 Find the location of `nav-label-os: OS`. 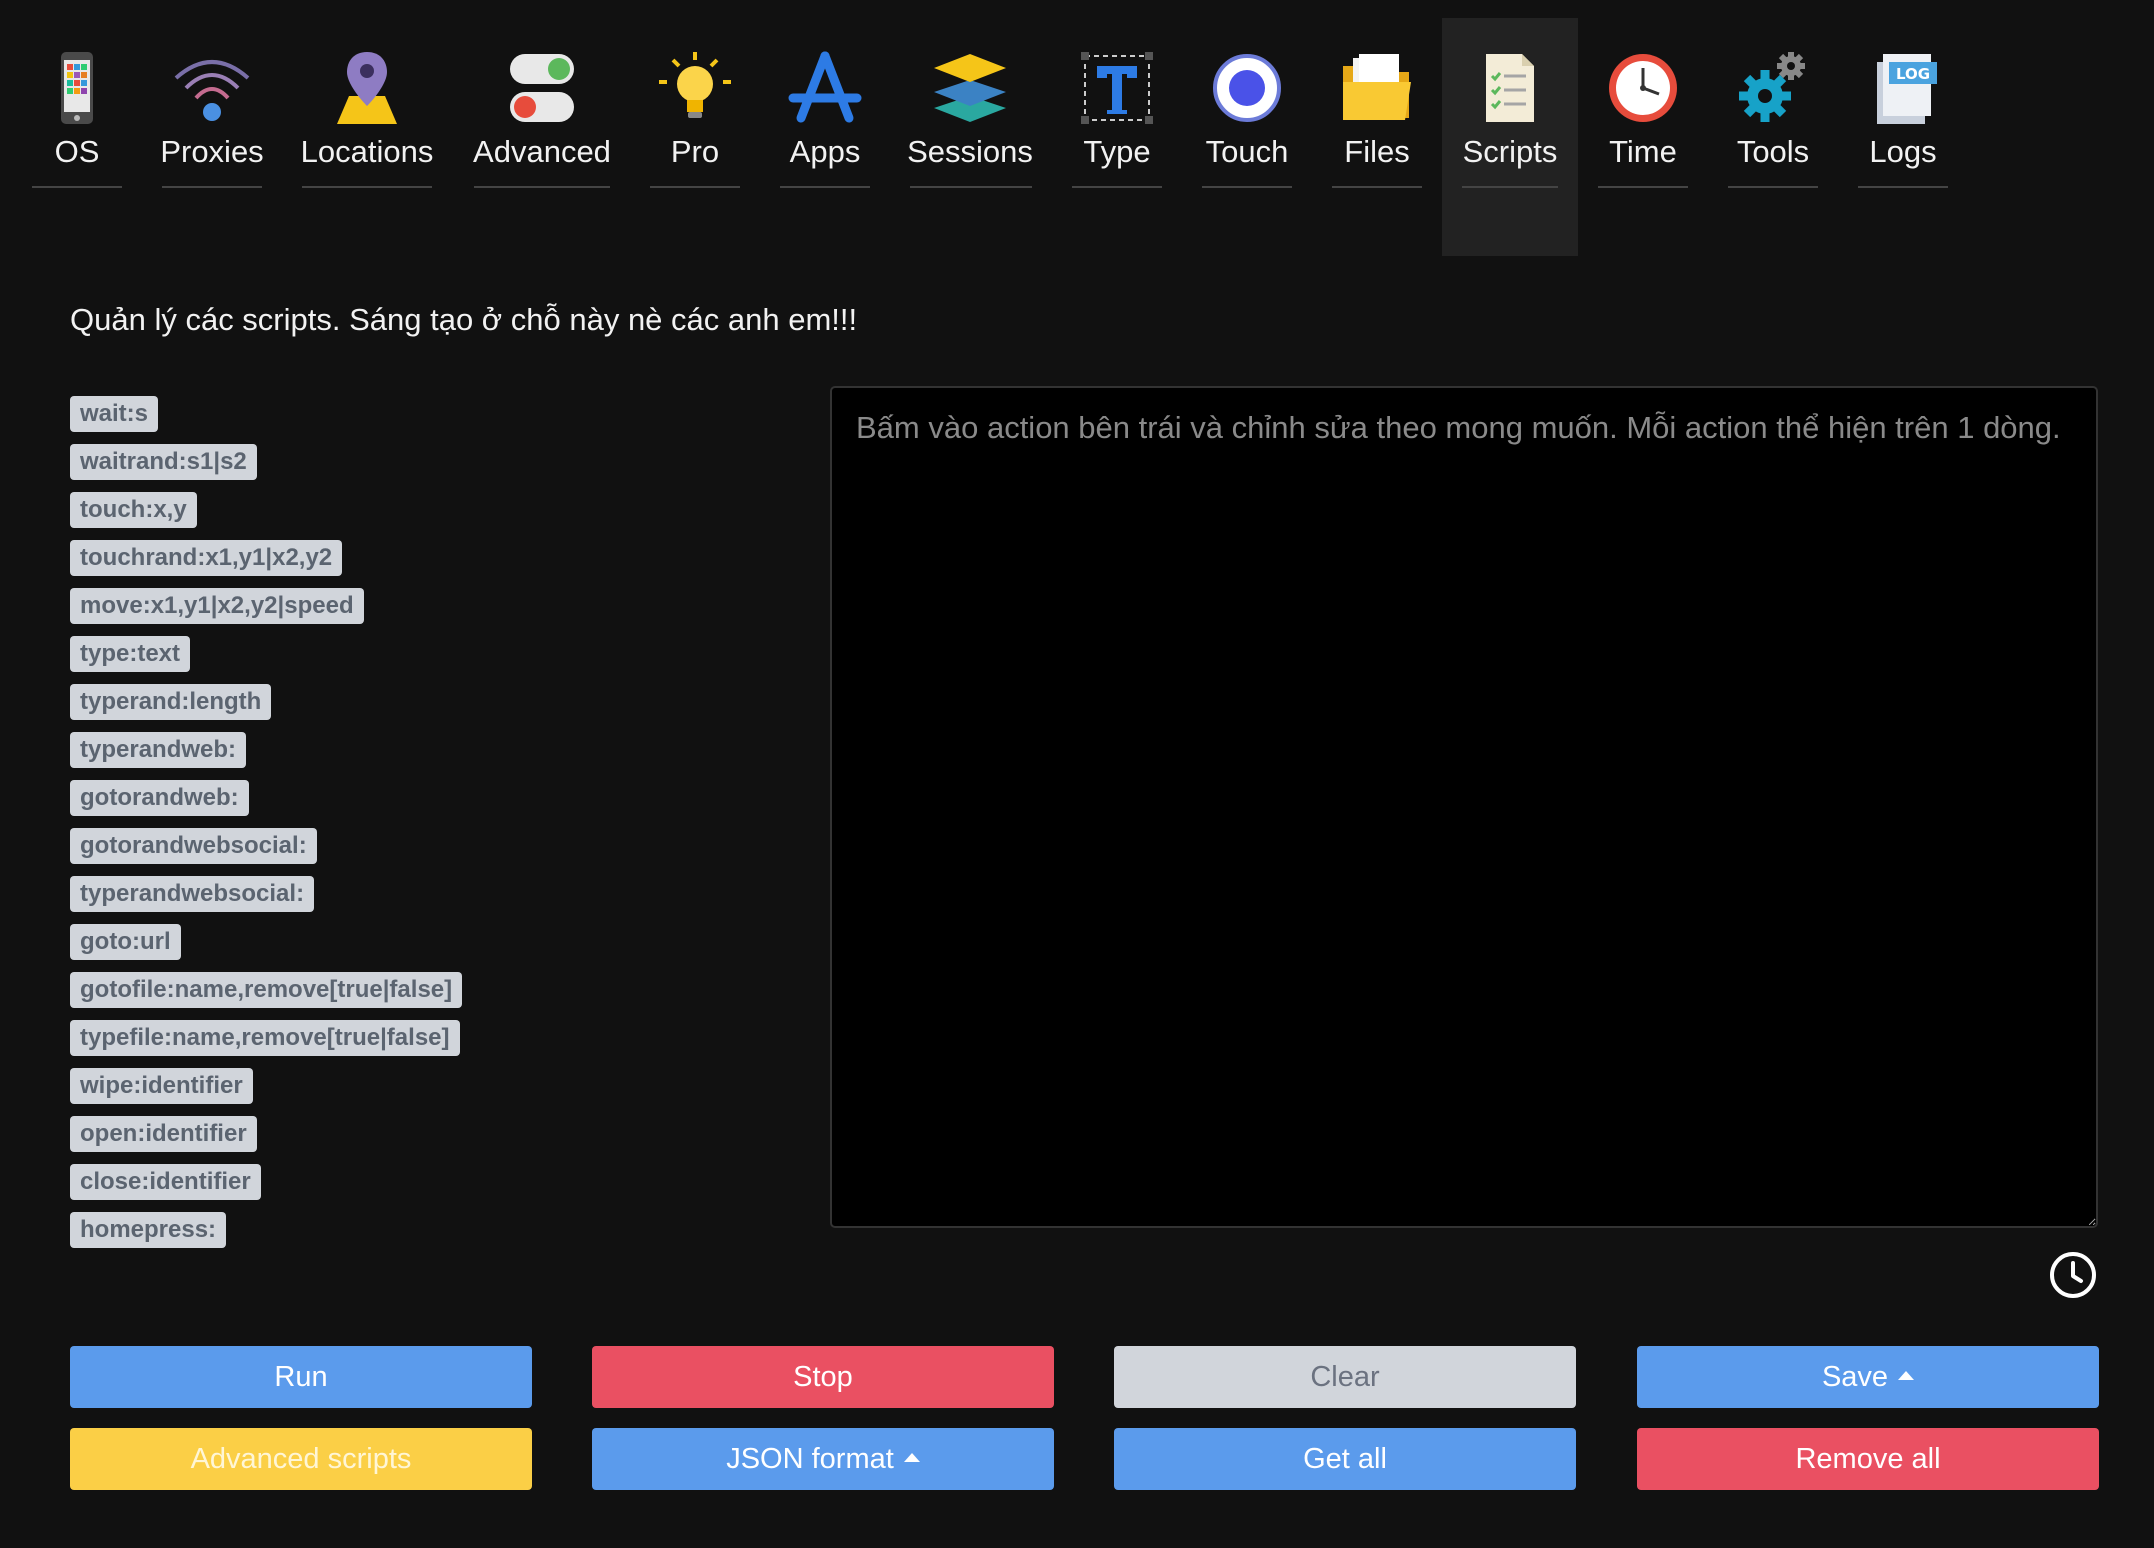

nav-label-os: OS is located at coordinates (77, 151).